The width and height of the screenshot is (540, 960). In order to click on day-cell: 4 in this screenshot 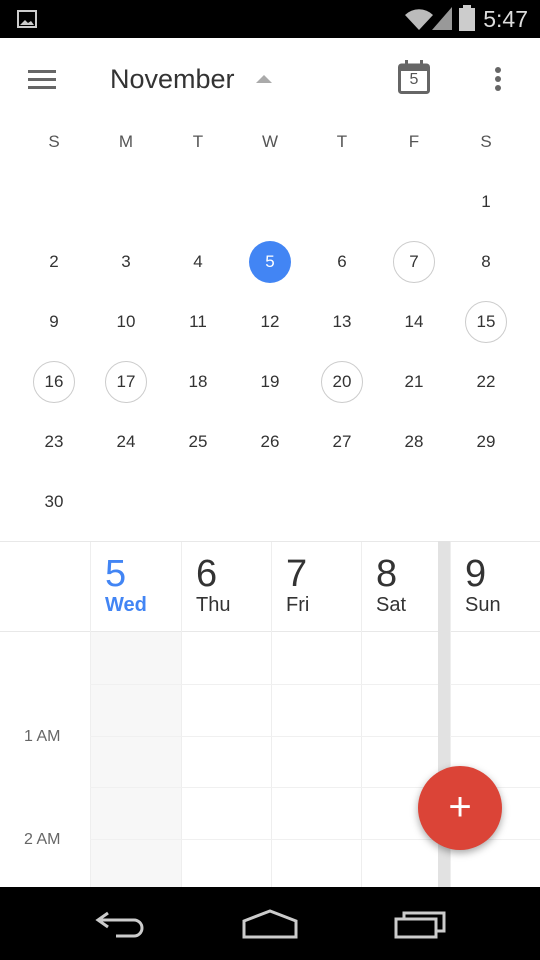, I will do `click(198, 262)`.